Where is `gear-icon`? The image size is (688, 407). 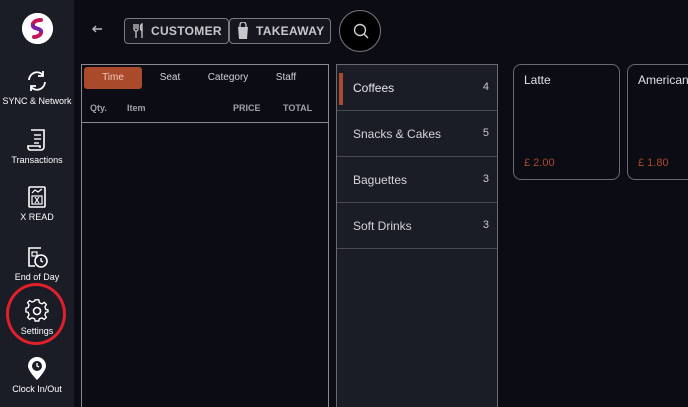 gear-icon is located at coordinates (37, 310).